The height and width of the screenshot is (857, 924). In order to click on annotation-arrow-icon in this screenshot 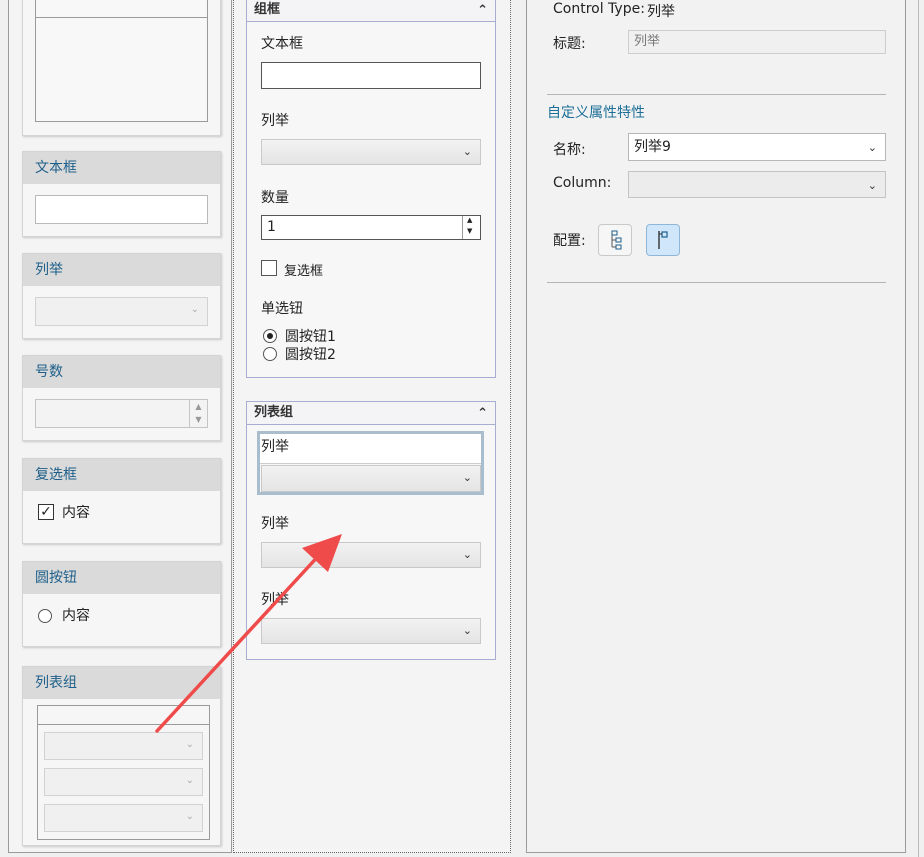, I will do `click(248, 633)`.